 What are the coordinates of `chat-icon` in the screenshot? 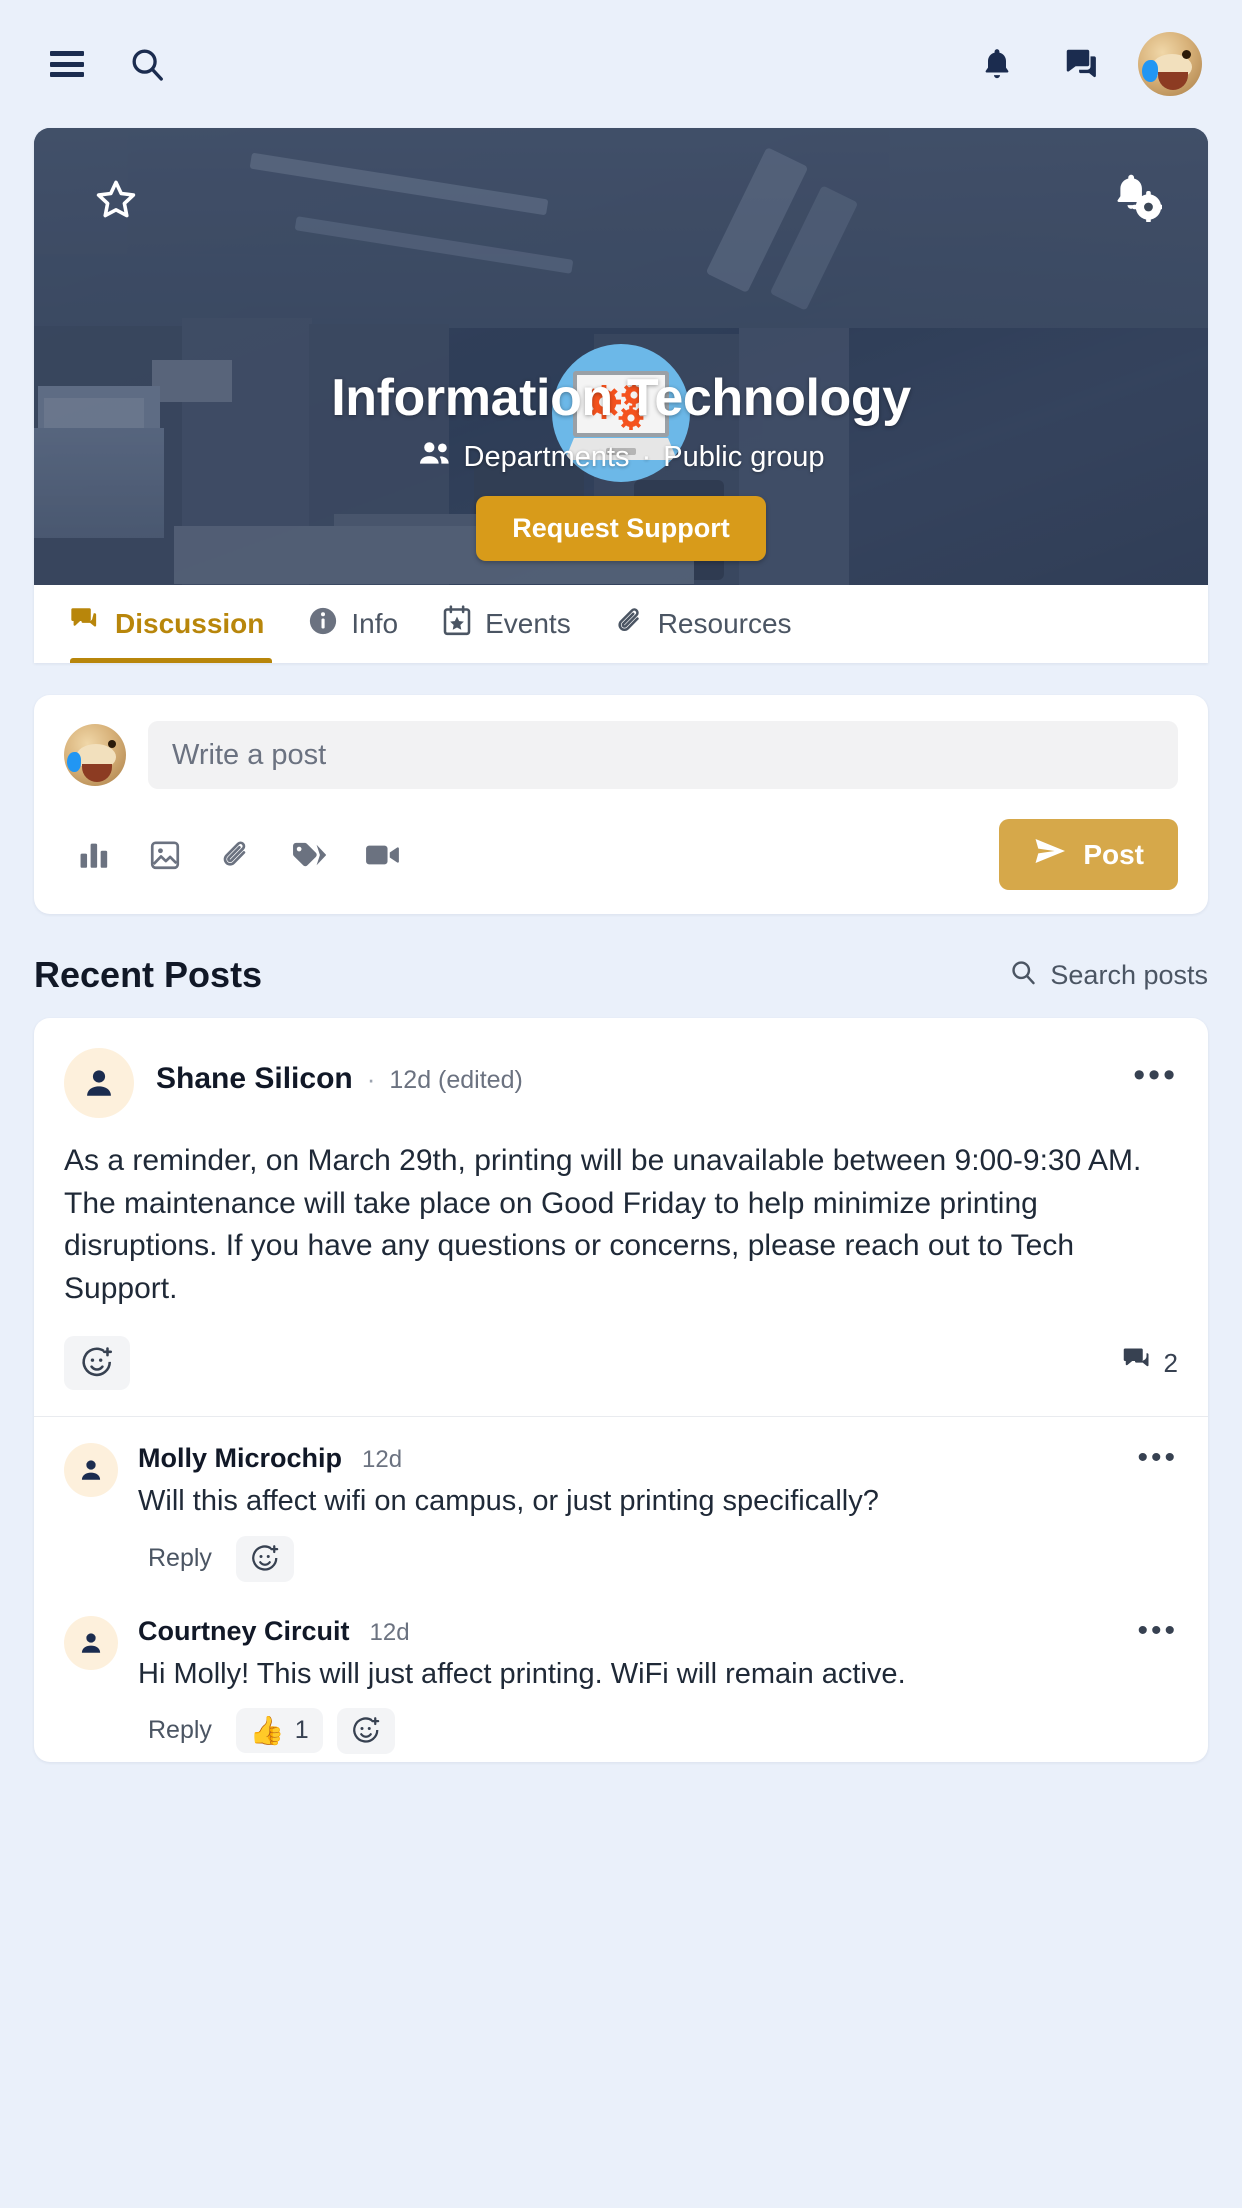 It's located at (1081, 64).